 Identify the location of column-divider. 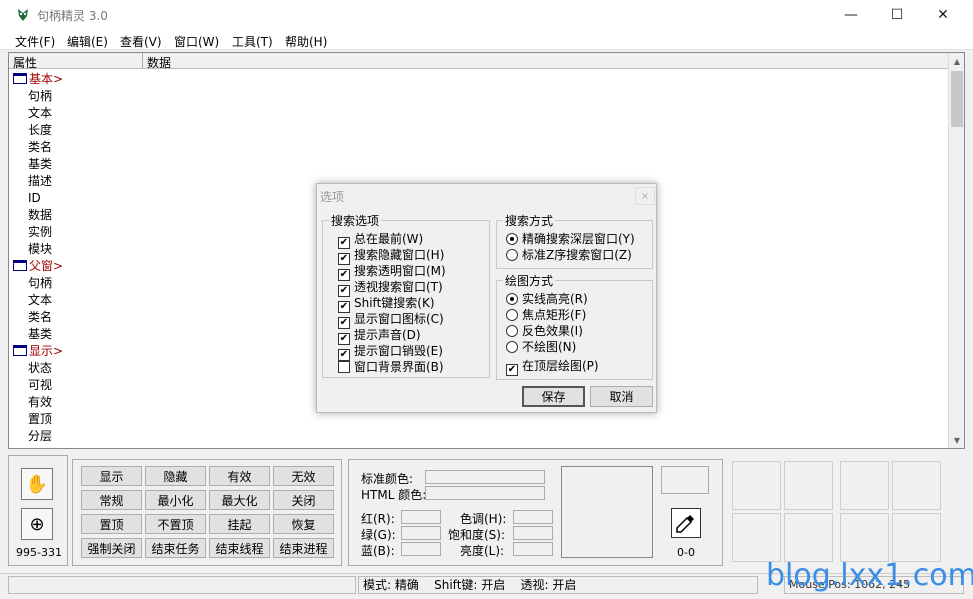
(142, 61).